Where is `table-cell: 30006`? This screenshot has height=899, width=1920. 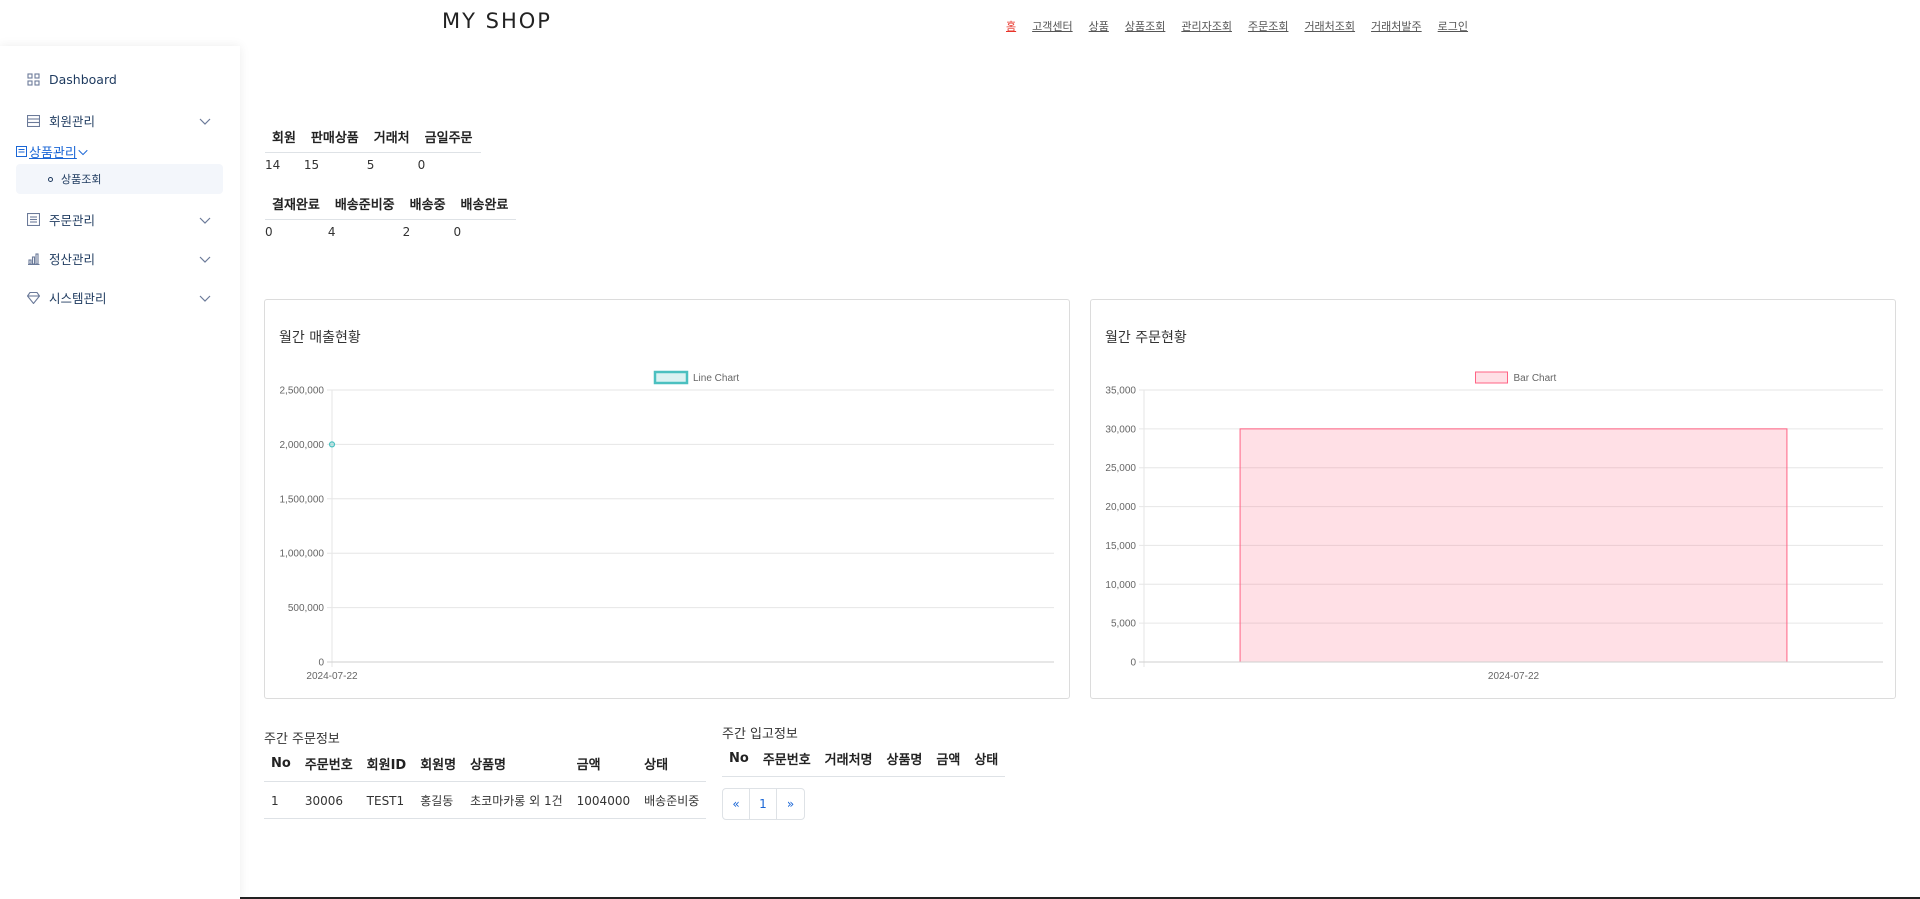
table-cell: 30006 is located at coordinates (328, 800).